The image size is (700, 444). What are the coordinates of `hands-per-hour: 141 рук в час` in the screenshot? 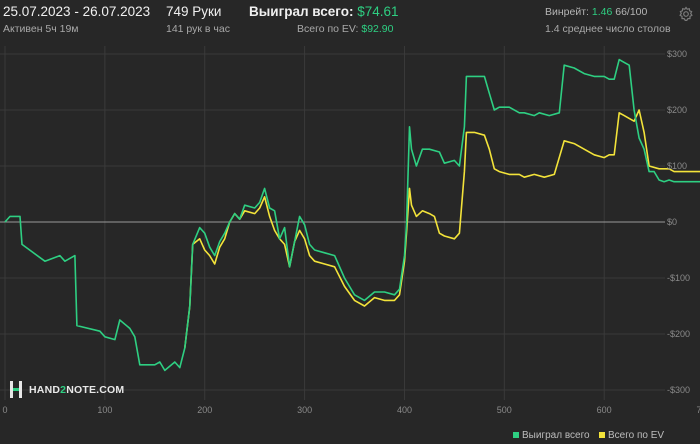 It's located at (198, 29).